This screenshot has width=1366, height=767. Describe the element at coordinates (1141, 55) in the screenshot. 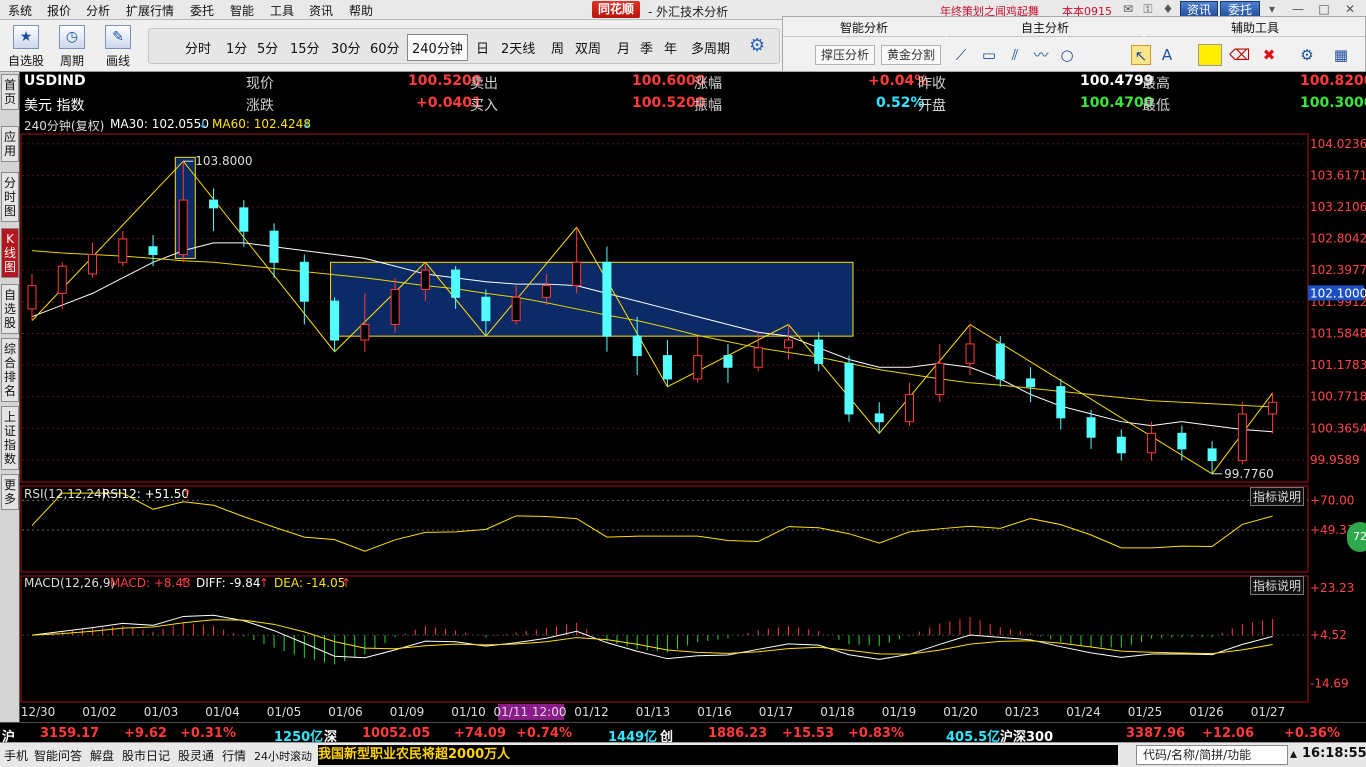

I see `cursor-icon: ↖` at that location.